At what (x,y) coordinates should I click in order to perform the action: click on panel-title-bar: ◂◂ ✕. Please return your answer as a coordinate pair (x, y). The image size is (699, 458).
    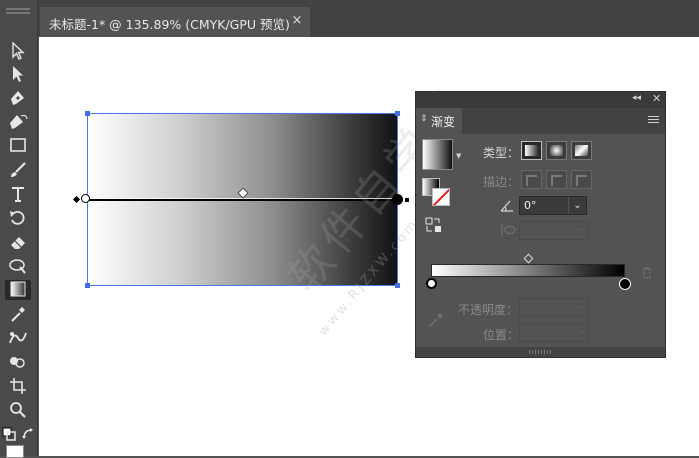
    Looking at the image, I should click on (540, 100).